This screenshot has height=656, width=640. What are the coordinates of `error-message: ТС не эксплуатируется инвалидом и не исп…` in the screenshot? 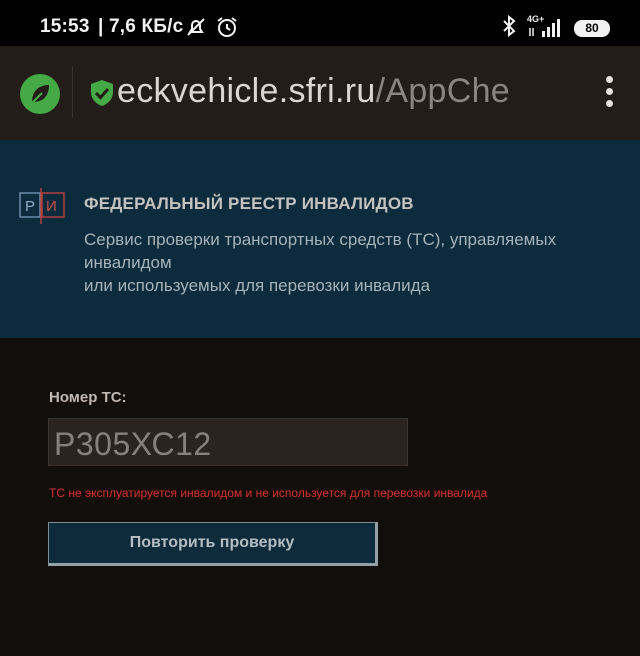 It's located at (268, 493).